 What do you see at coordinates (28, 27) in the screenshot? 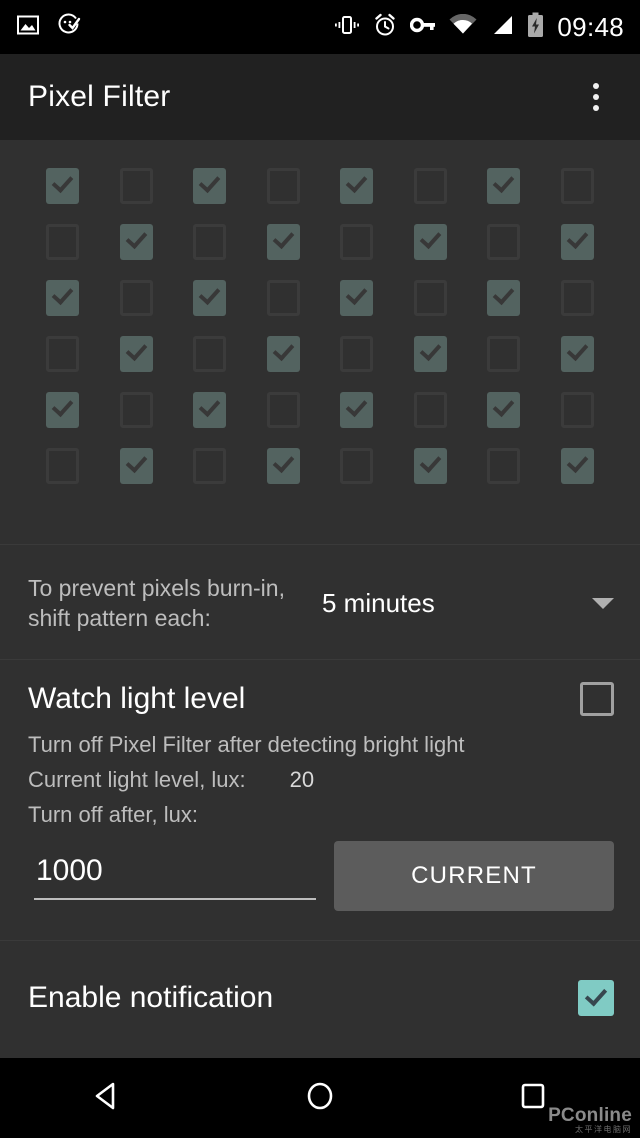
I see `image-icon` at bounding box center [28, 27].